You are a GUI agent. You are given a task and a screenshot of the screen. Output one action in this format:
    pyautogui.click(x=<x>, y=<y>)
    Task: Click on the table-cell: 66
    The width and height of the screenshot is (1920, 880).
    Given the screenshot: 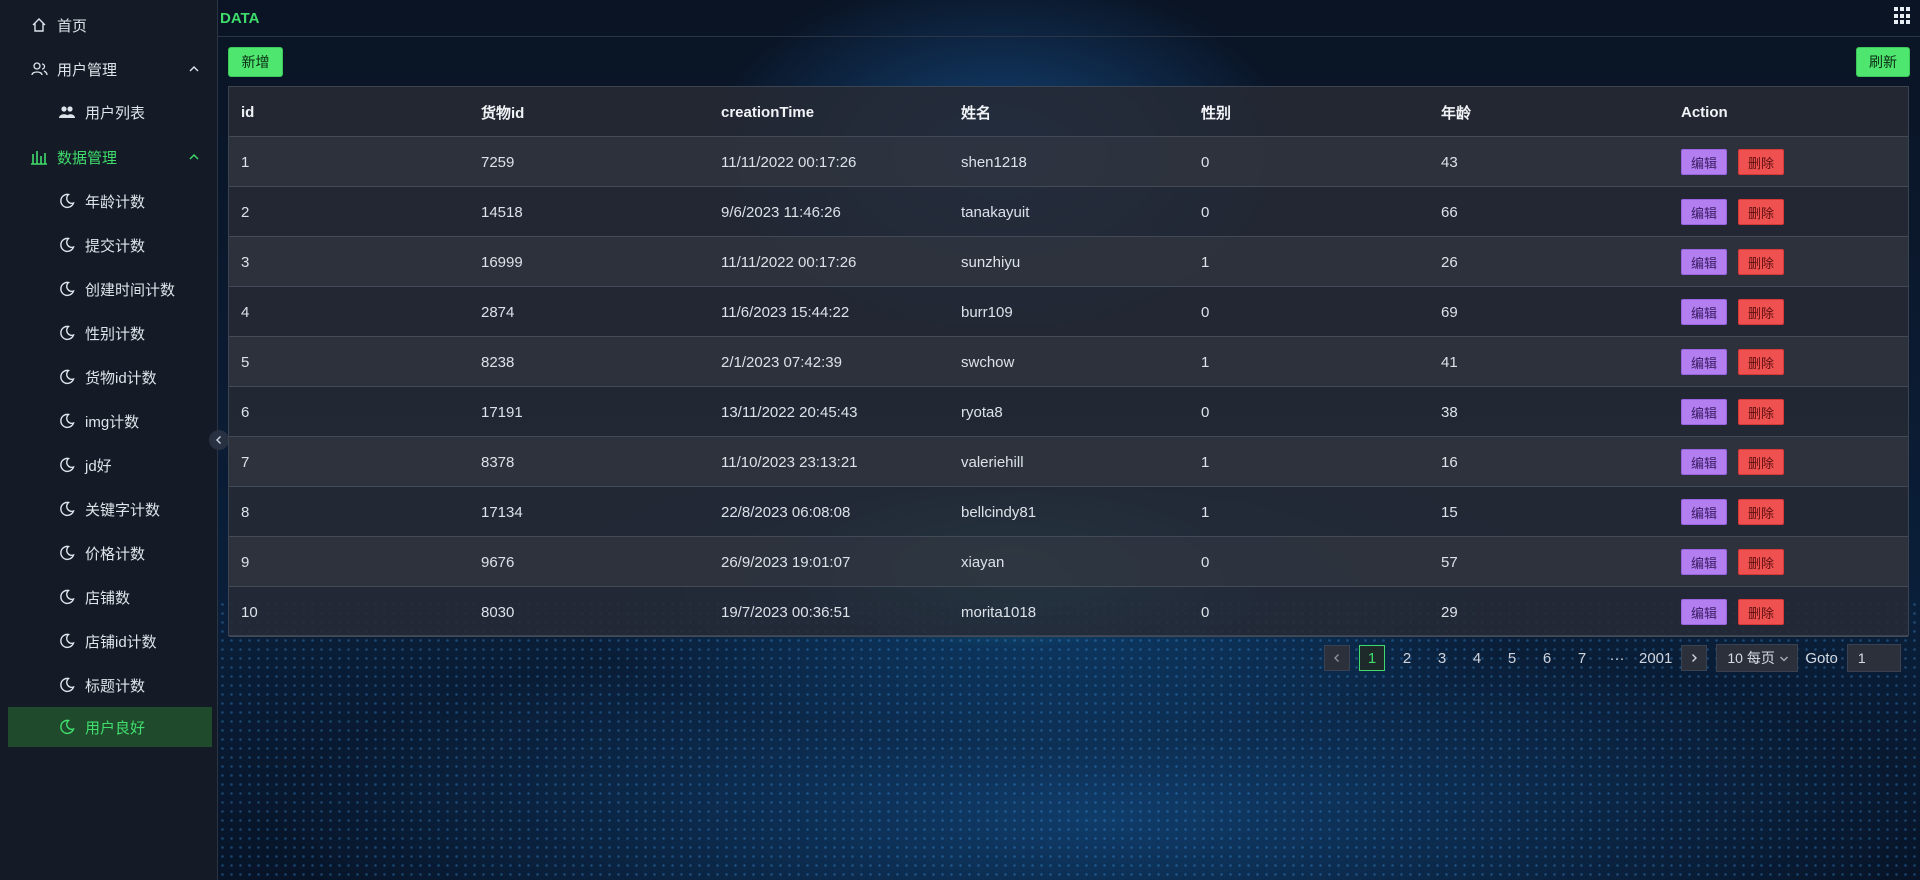 What is the action you would take?
    pyautogui.click(x=1449, y=212)
    